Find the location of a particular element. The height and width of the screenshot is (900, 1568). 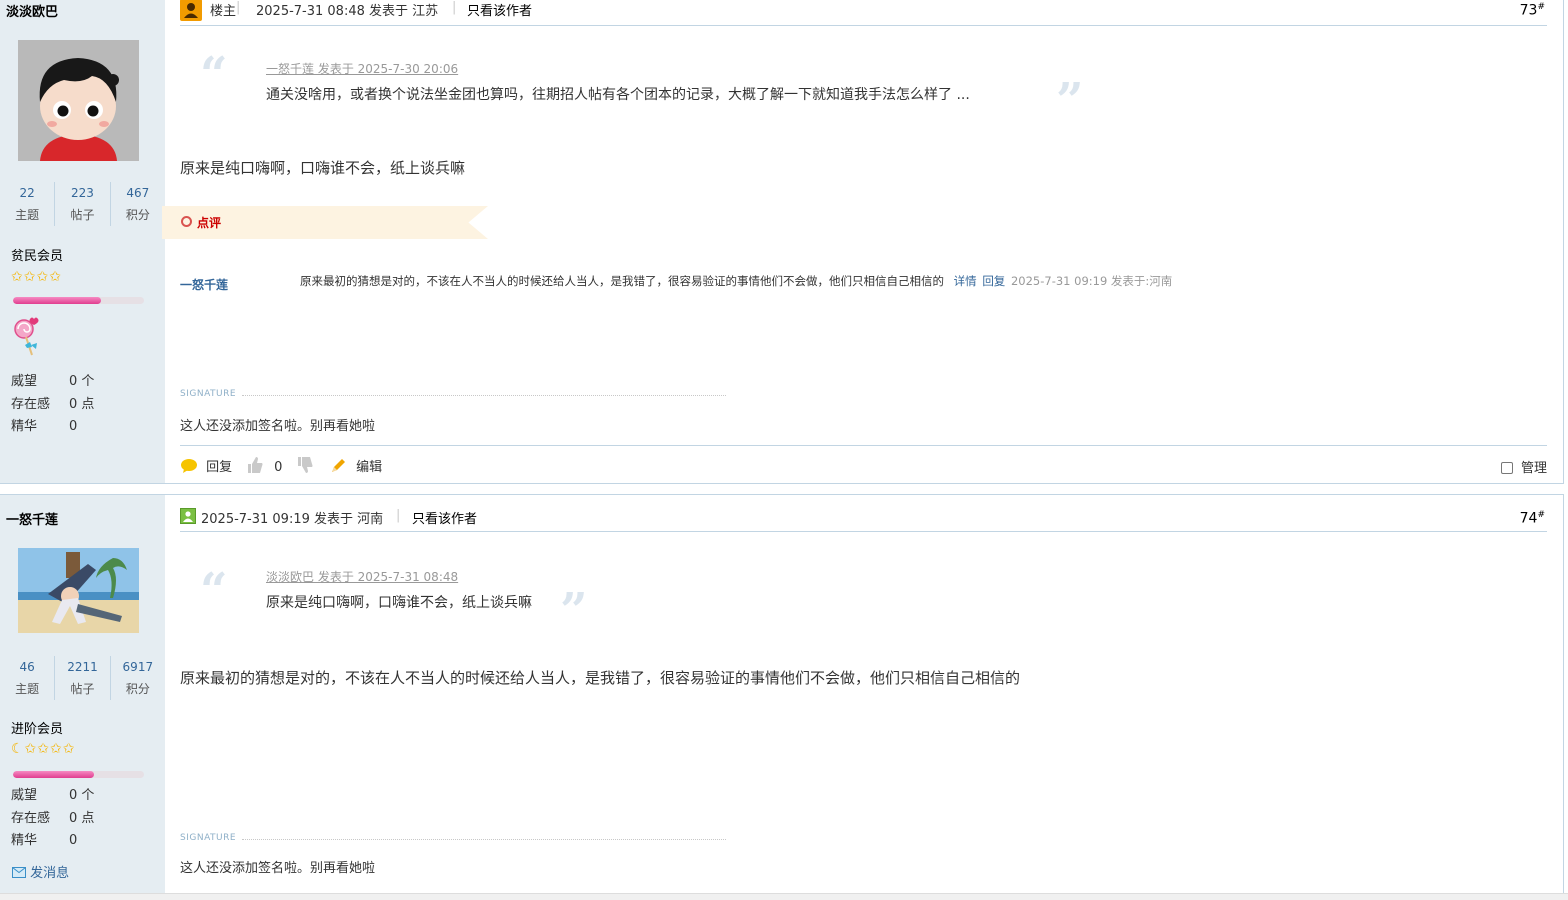

thread-starter-icon is located at coordinates (191, 10).